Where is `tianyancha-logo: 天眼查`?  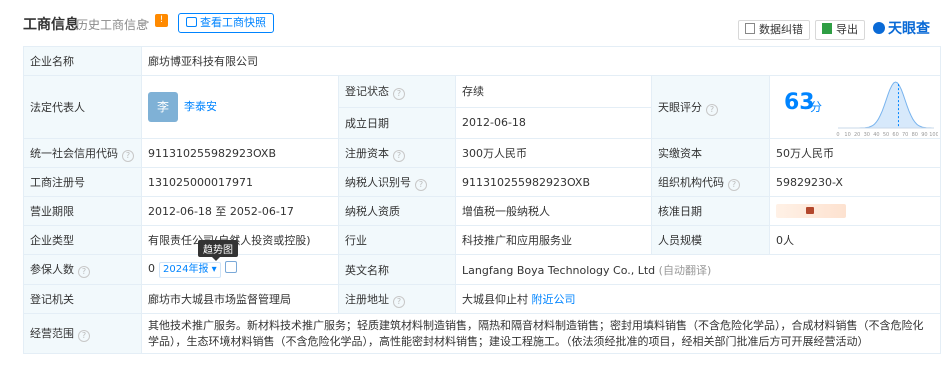
tianyancha-logo: 天眼查 is located at coordinates (901, 28).